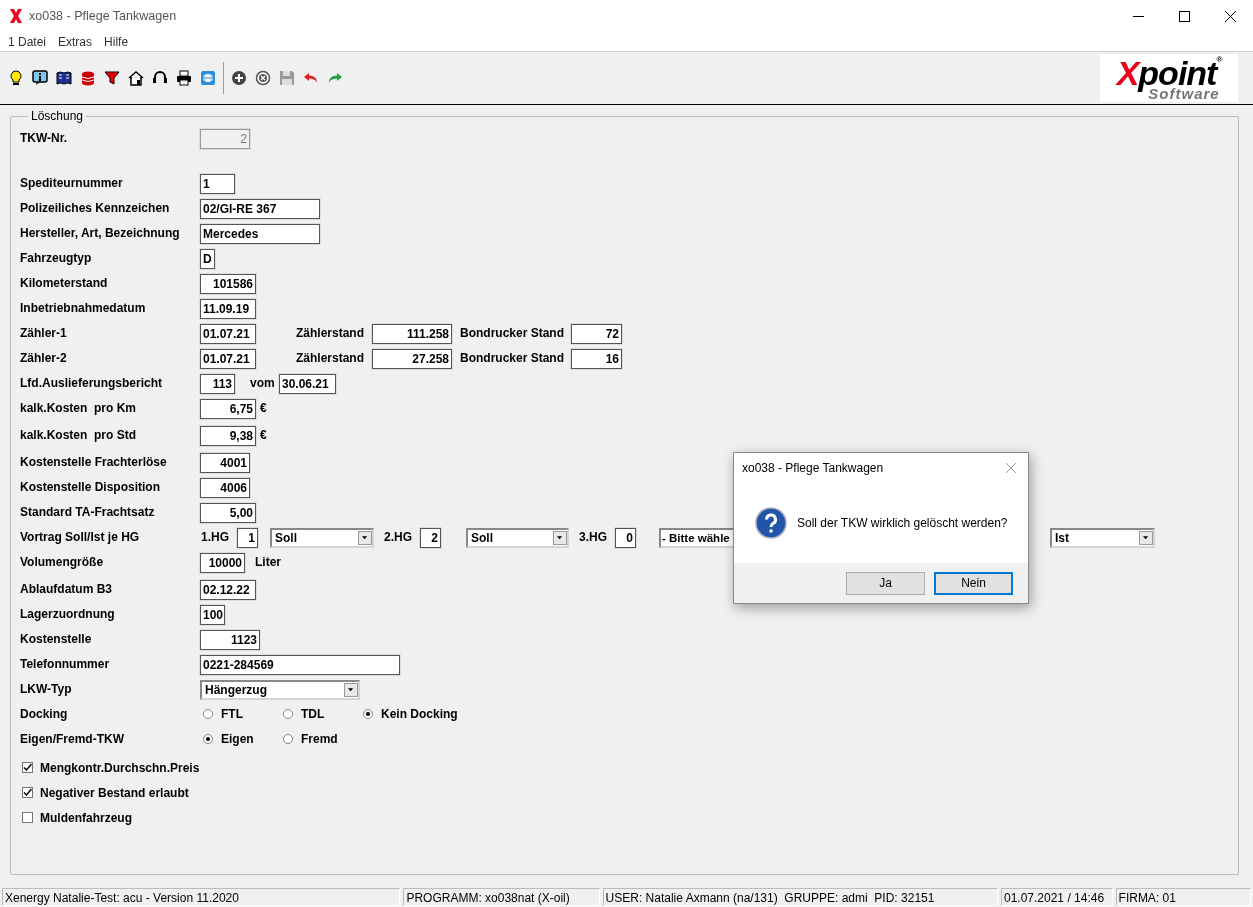 Image resolution: width=1253 pixels, height=907 pixels. What do you see at coordinates (88, 511) in the screenshot?
I see `field-label: Standard TA-Frachtsatz` at bounding box center [88, 511].